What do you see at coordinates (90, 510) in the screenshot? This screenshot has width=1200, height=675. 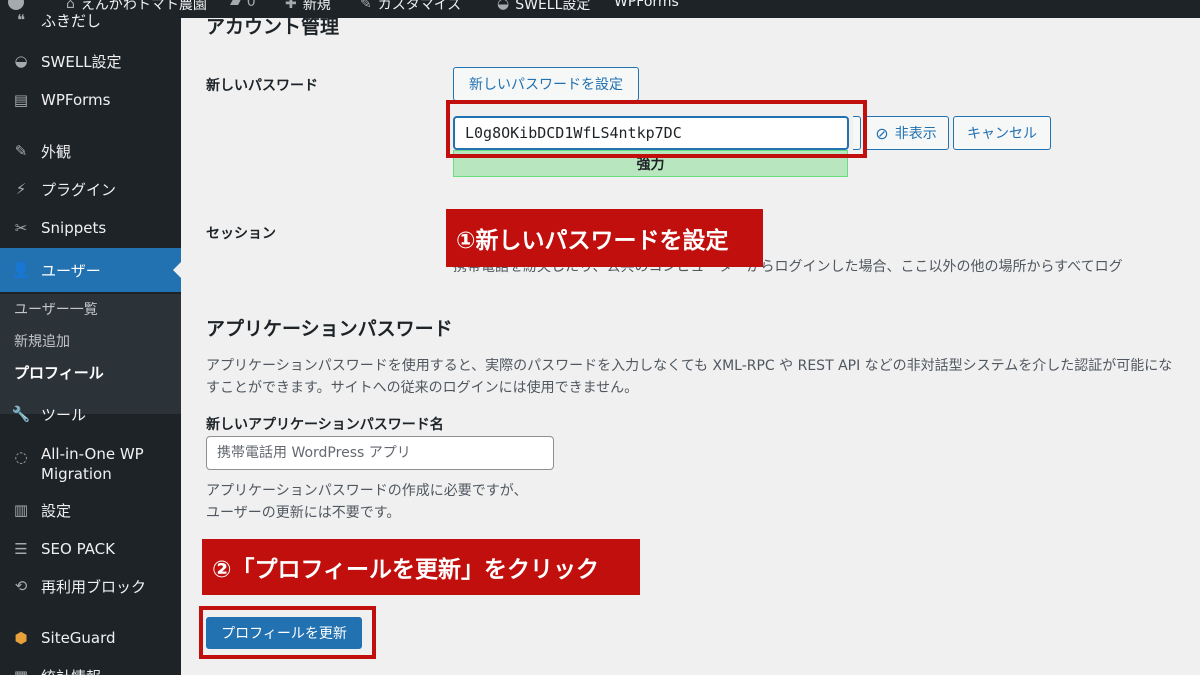 I see `sidebar-item-settings: ▥ 設定` at bounding box center [90, 510].